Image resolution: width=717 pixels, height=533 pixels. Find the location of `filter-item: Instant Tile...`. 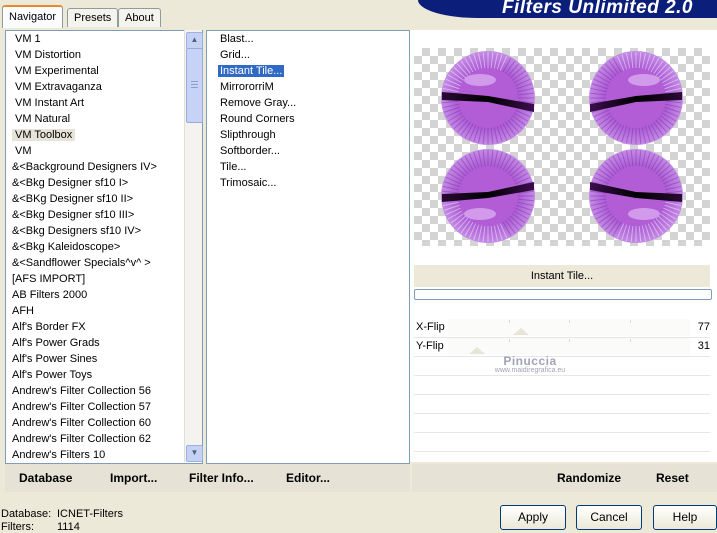

filter-item: Instant Tile... is located at coordinates (308, 71).